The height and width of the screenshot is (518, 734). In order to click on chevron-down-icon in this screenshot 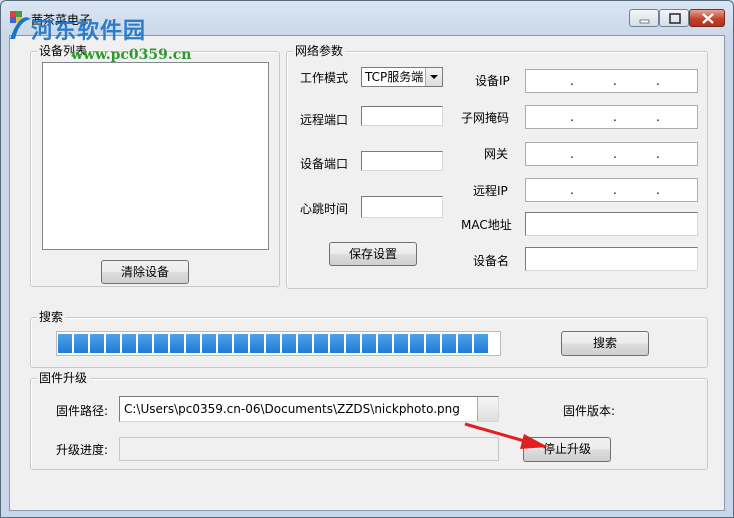, I will do `click(433, 77)`.